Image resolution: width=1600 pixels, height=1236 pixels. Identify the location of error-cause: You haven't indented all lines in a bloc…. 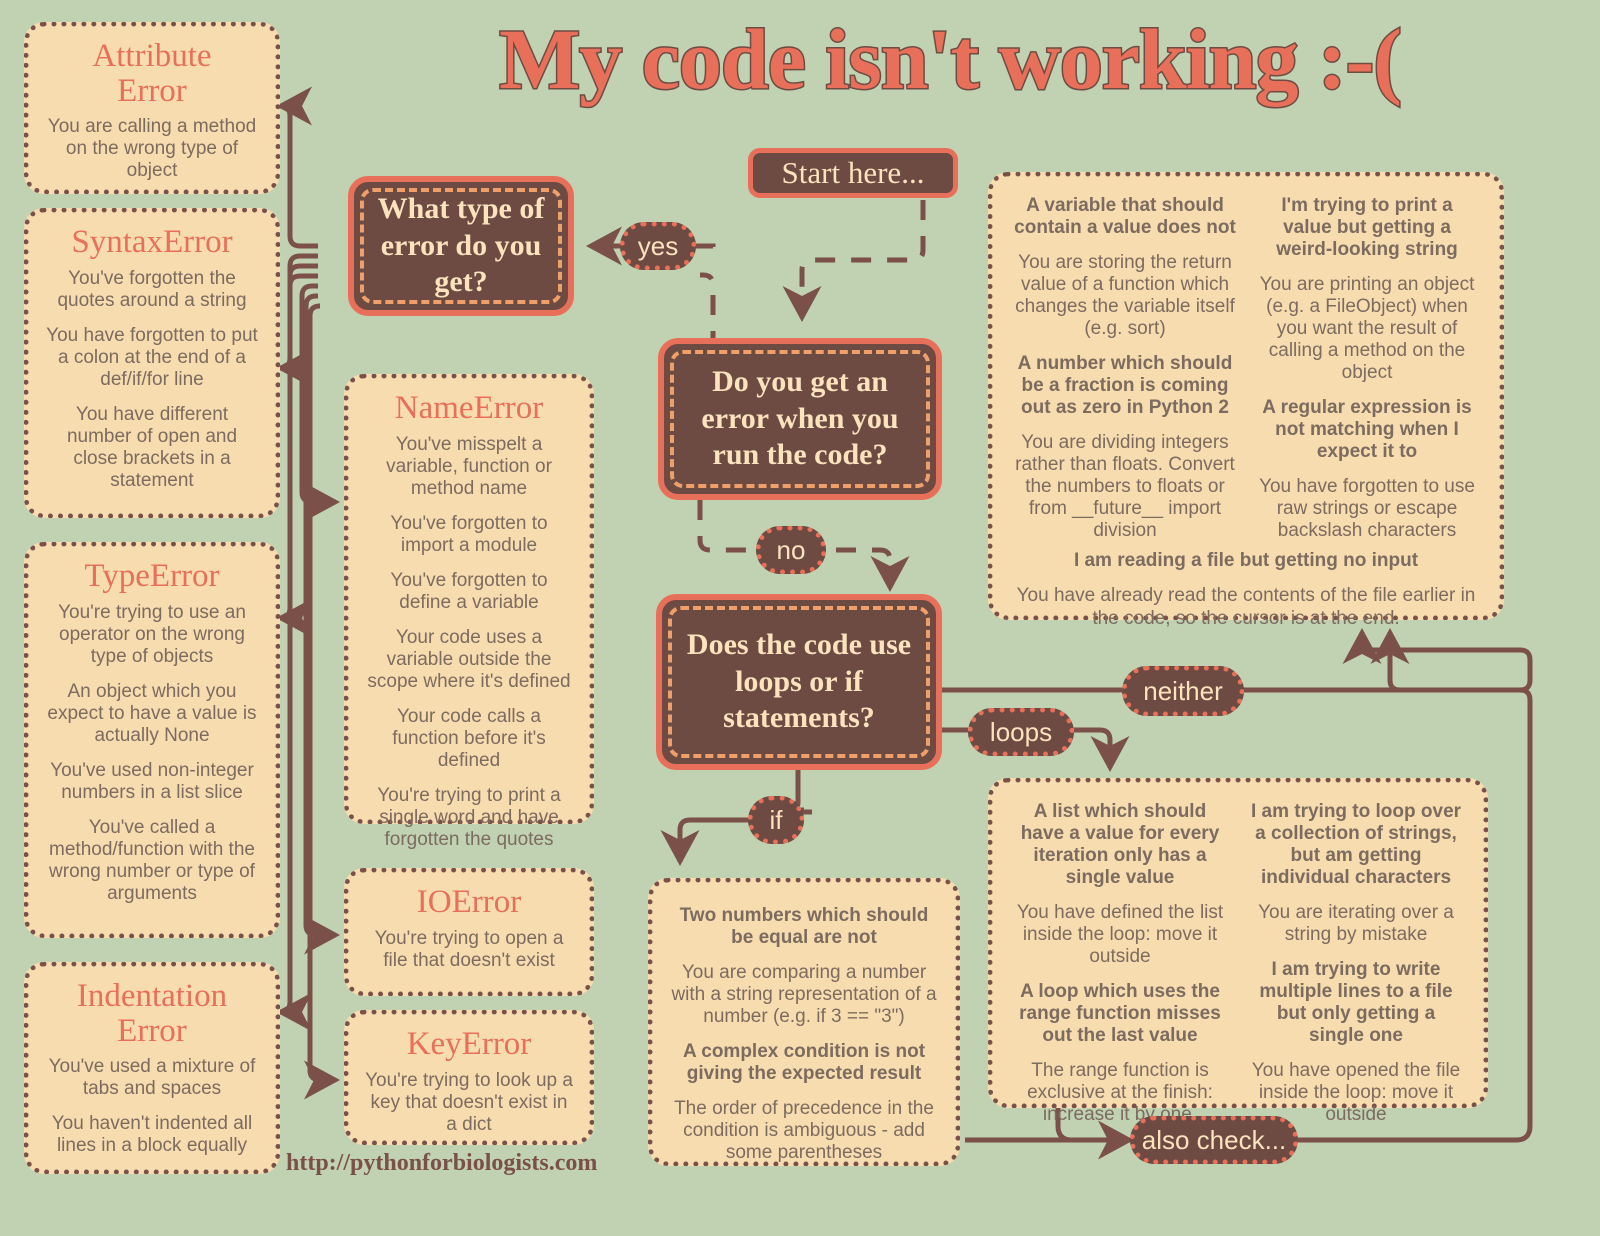
(152, 1135).